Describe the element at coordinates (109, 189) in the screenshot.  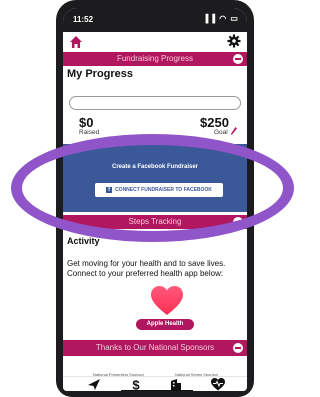
I see `facebook-logo-icon: f` at that location.